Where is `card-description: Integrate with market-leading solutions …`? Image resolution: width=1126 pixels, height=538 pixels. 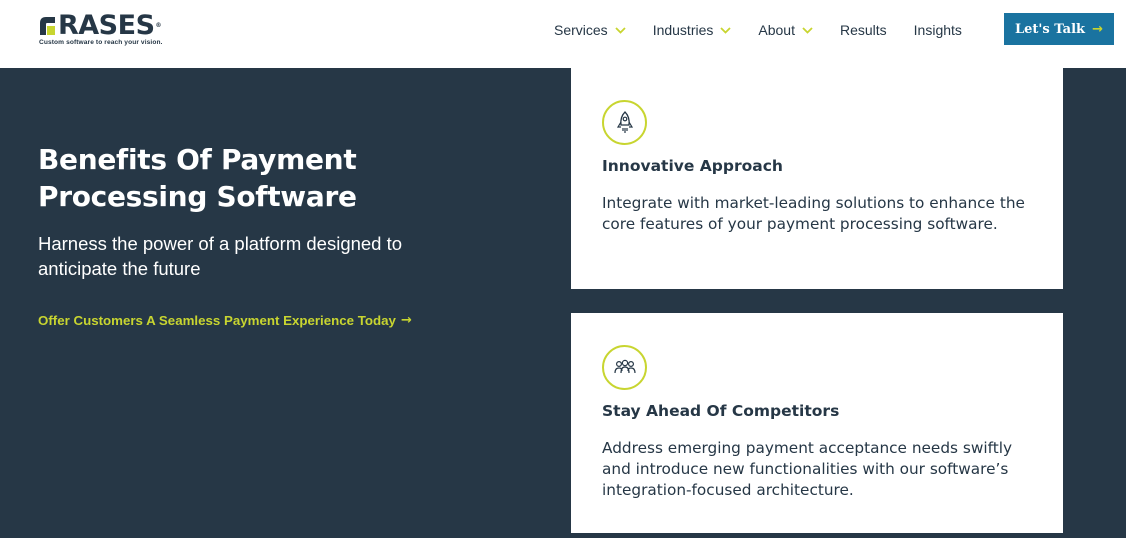
card-description: Integrate with market-leading solutions … is located at coordinates (813, 213).